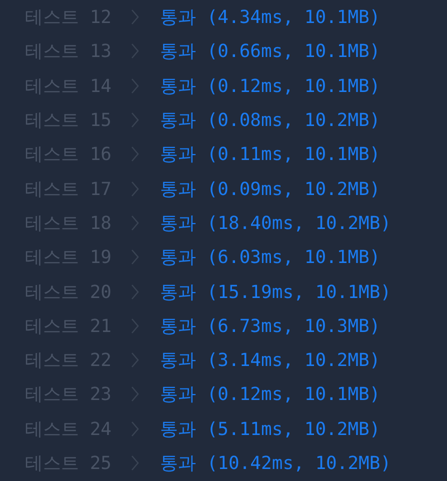  Describe the element at coordinates (270, 120) in the screenshot. I see `test-result: 통과 (0.08ms, 10.2MB)` at that location.